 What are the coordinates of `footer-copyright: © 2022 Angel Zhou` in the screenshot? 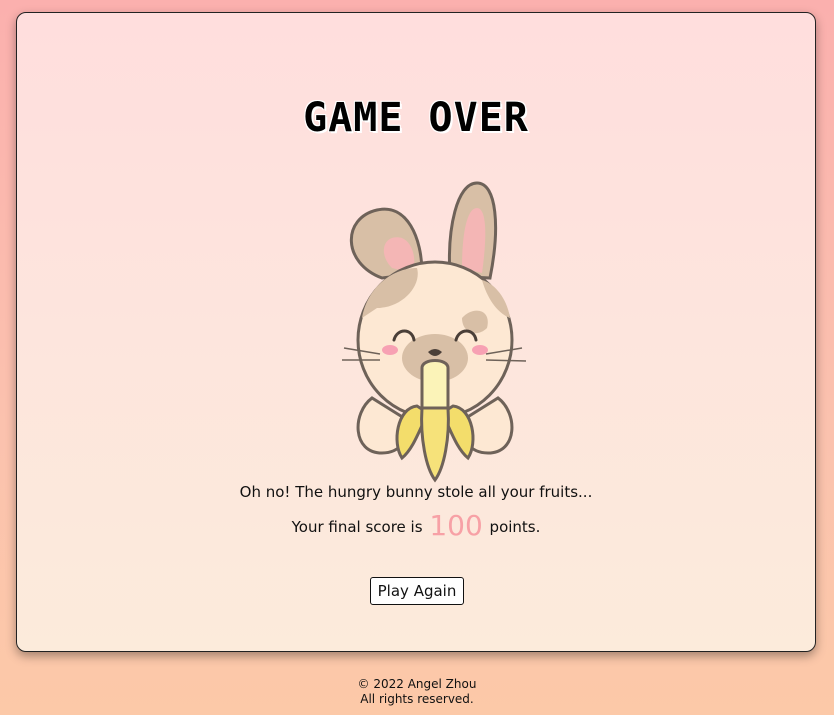 It's located at (417, 684).